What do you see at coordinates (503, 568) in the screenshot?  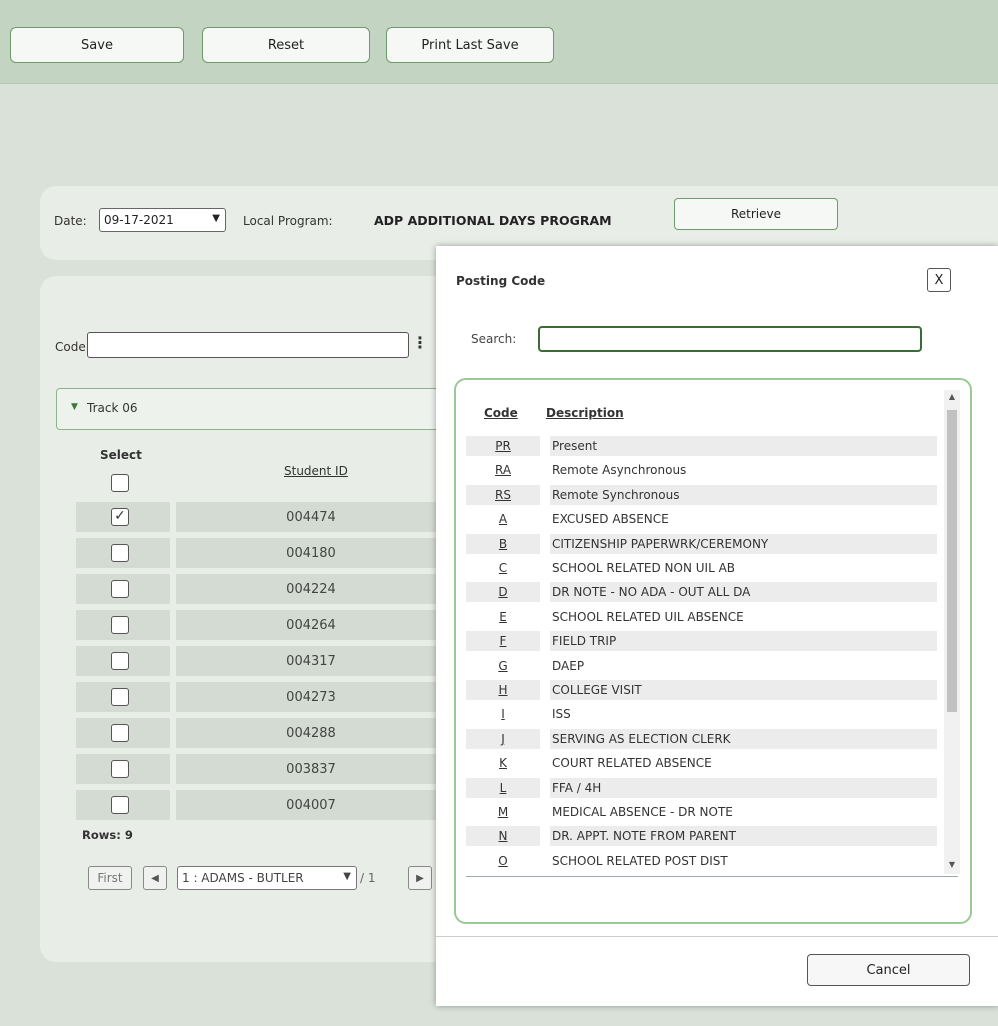 I see `code-link: C` at bounding box center [503, 568].